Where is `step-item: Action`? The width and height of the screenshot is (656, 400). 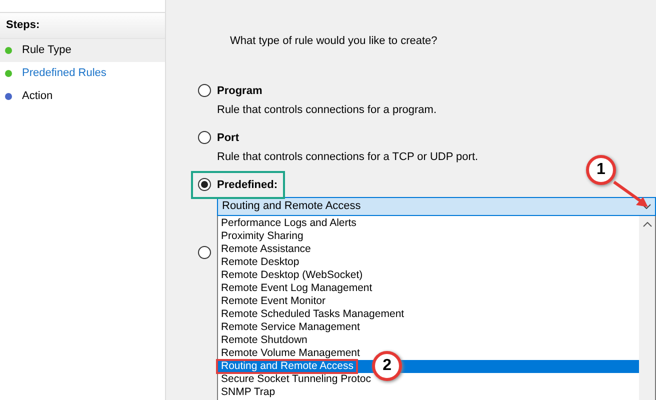
step-item: Action is located at coordinates (82, 96).